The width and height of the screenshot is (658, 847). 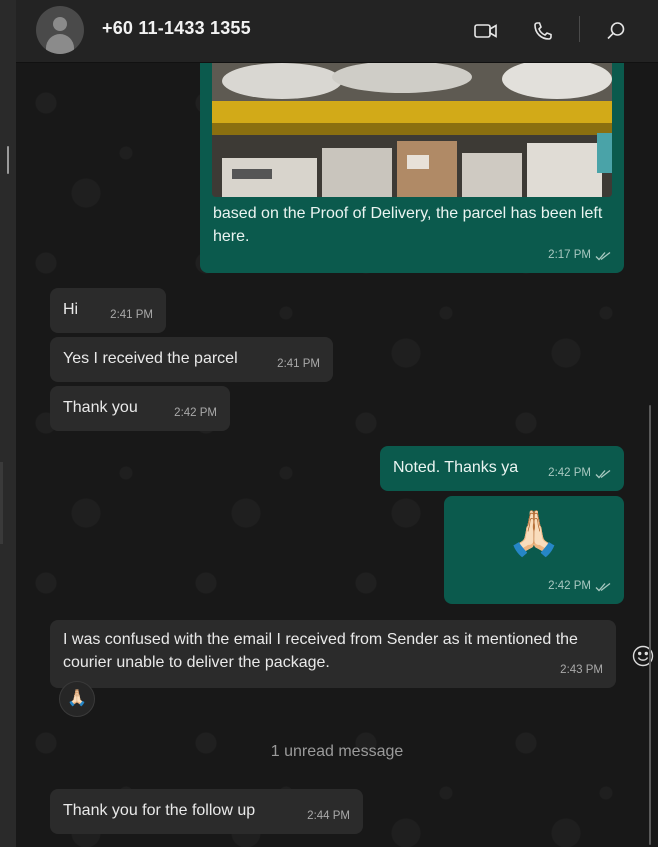 I want to click on message-text: Thank you for the follow up, so click(x=159, y=810).